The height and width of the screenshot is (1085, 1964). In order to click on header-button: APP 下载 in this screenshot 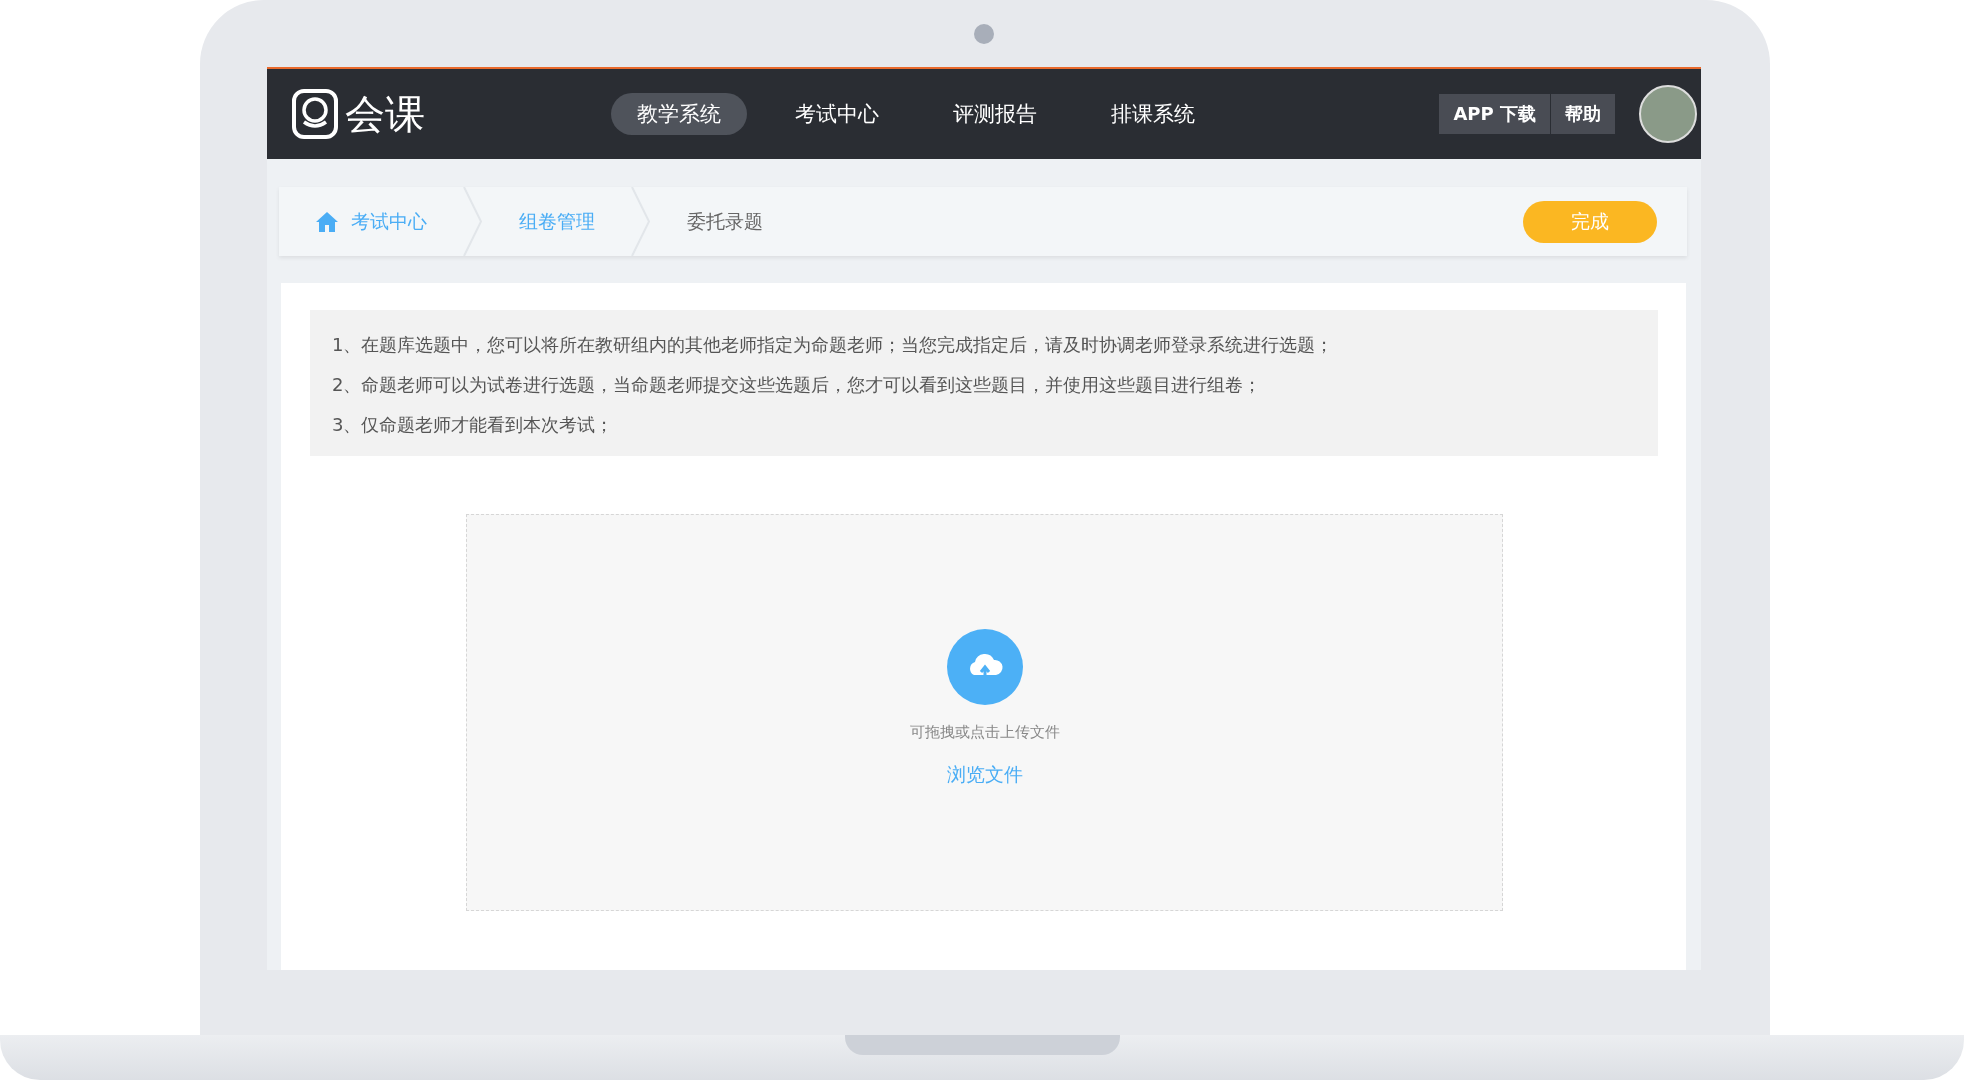, I will do `click(1494, 114)`.